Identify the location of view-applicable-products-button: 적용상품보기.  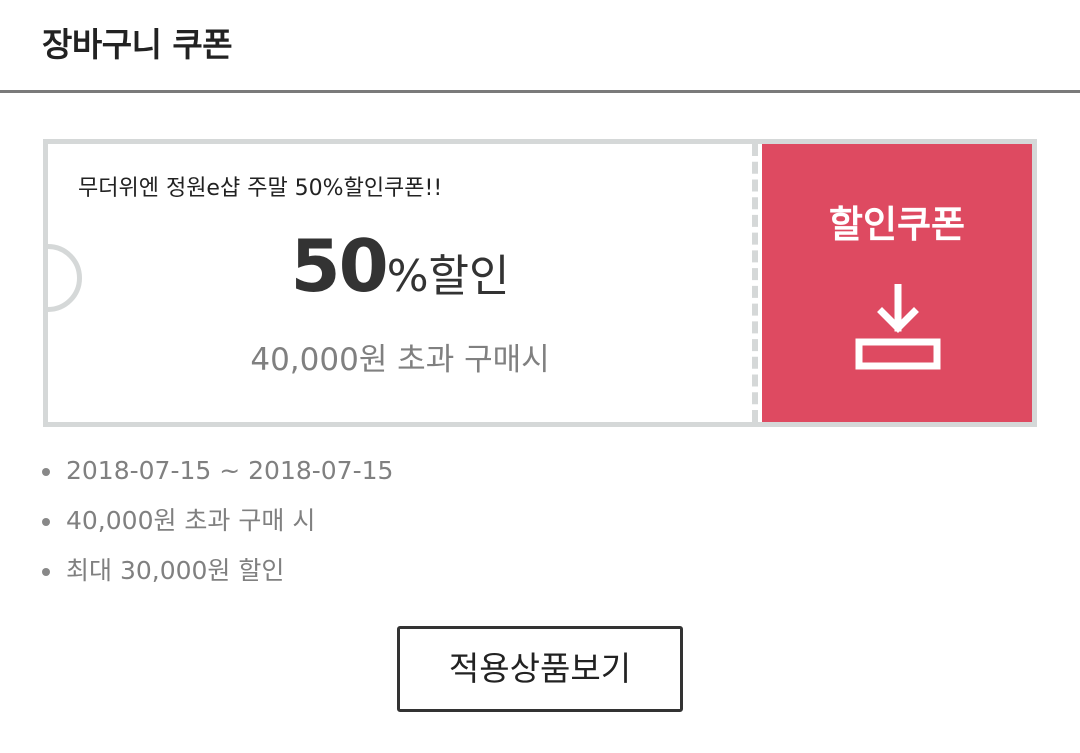
(540, 669).